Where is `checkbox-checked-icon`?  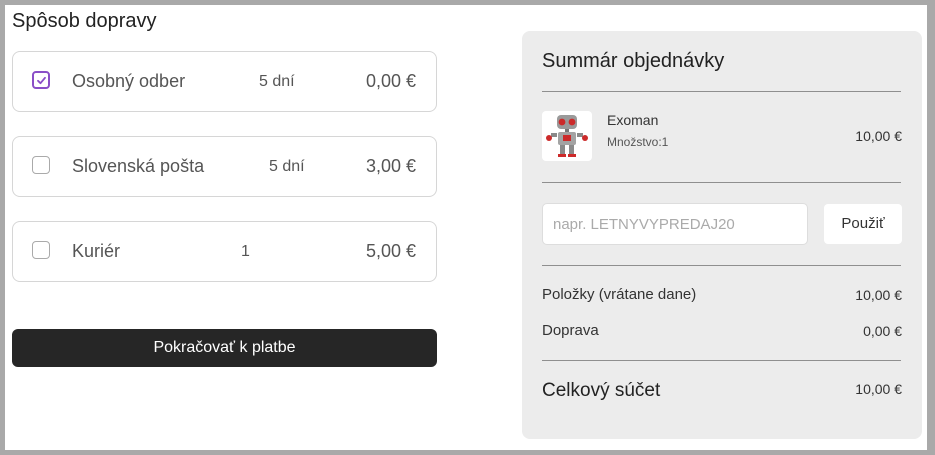
checkbox-checked-icon is located at coordinates (41, 80).